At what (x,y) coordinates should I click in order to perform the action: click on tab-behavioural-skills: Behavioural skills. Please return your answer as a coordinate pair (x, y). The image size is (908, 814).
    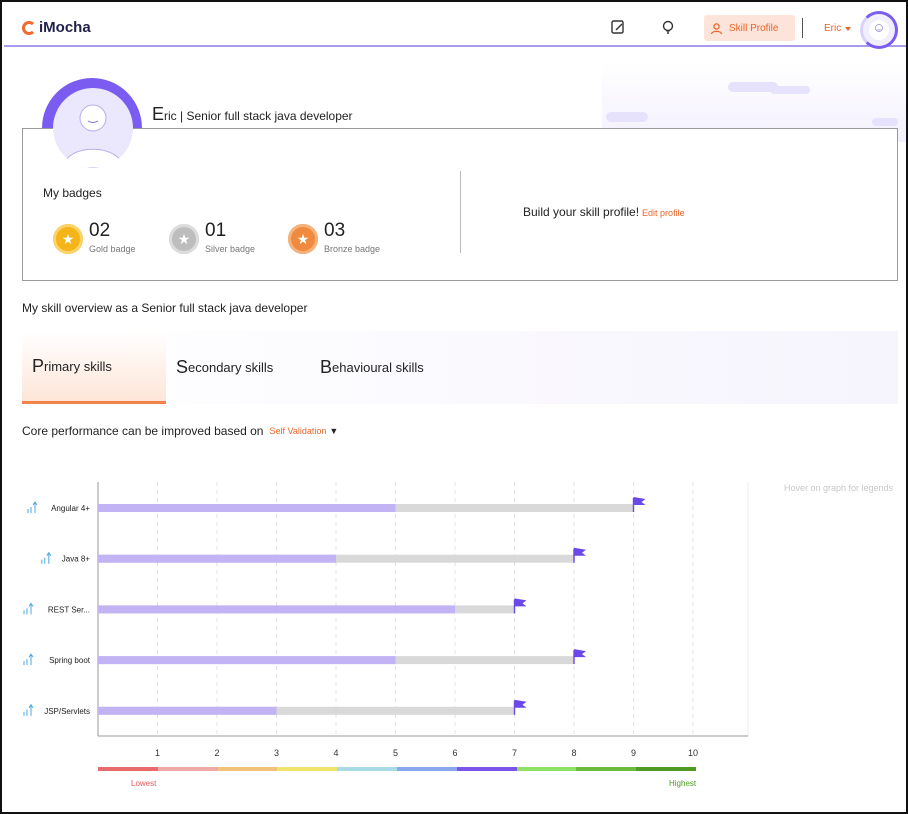
    Looking at the image, I should click on (385, 367).